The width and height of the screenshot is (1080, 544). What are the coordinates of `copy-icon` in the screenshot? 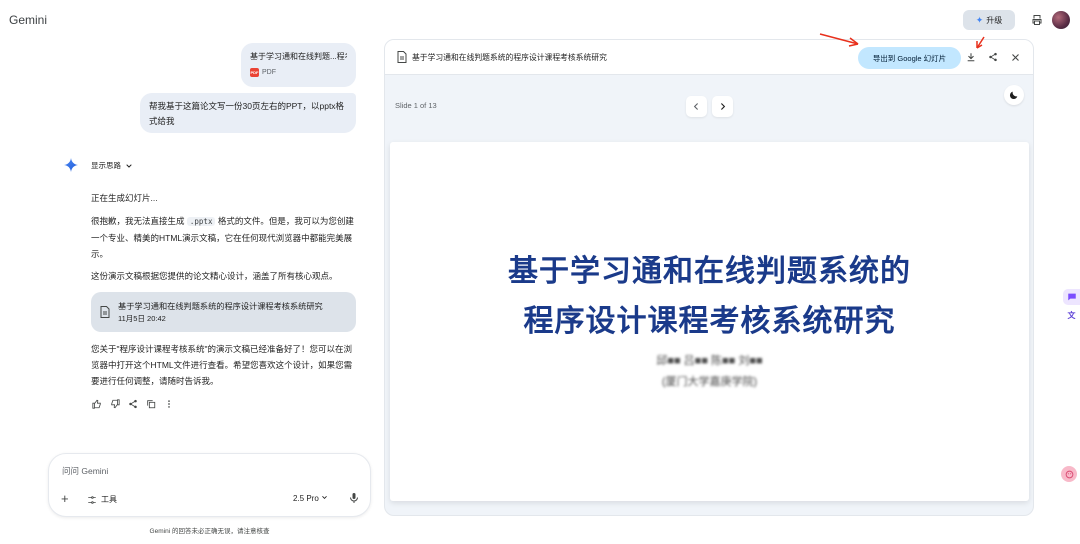 It's located at (151, 404).